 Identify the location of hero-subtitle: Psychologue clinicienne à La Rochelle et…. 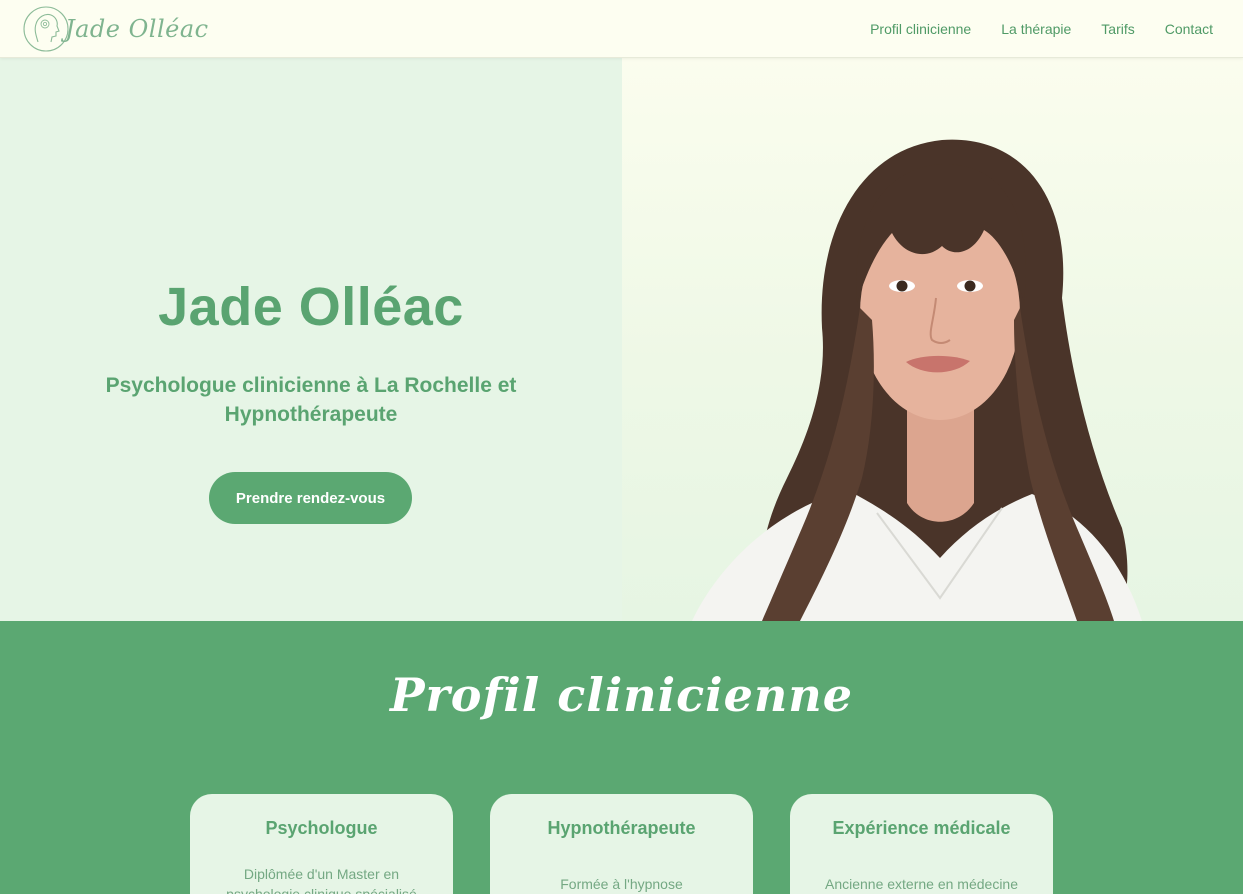
(311, 400).